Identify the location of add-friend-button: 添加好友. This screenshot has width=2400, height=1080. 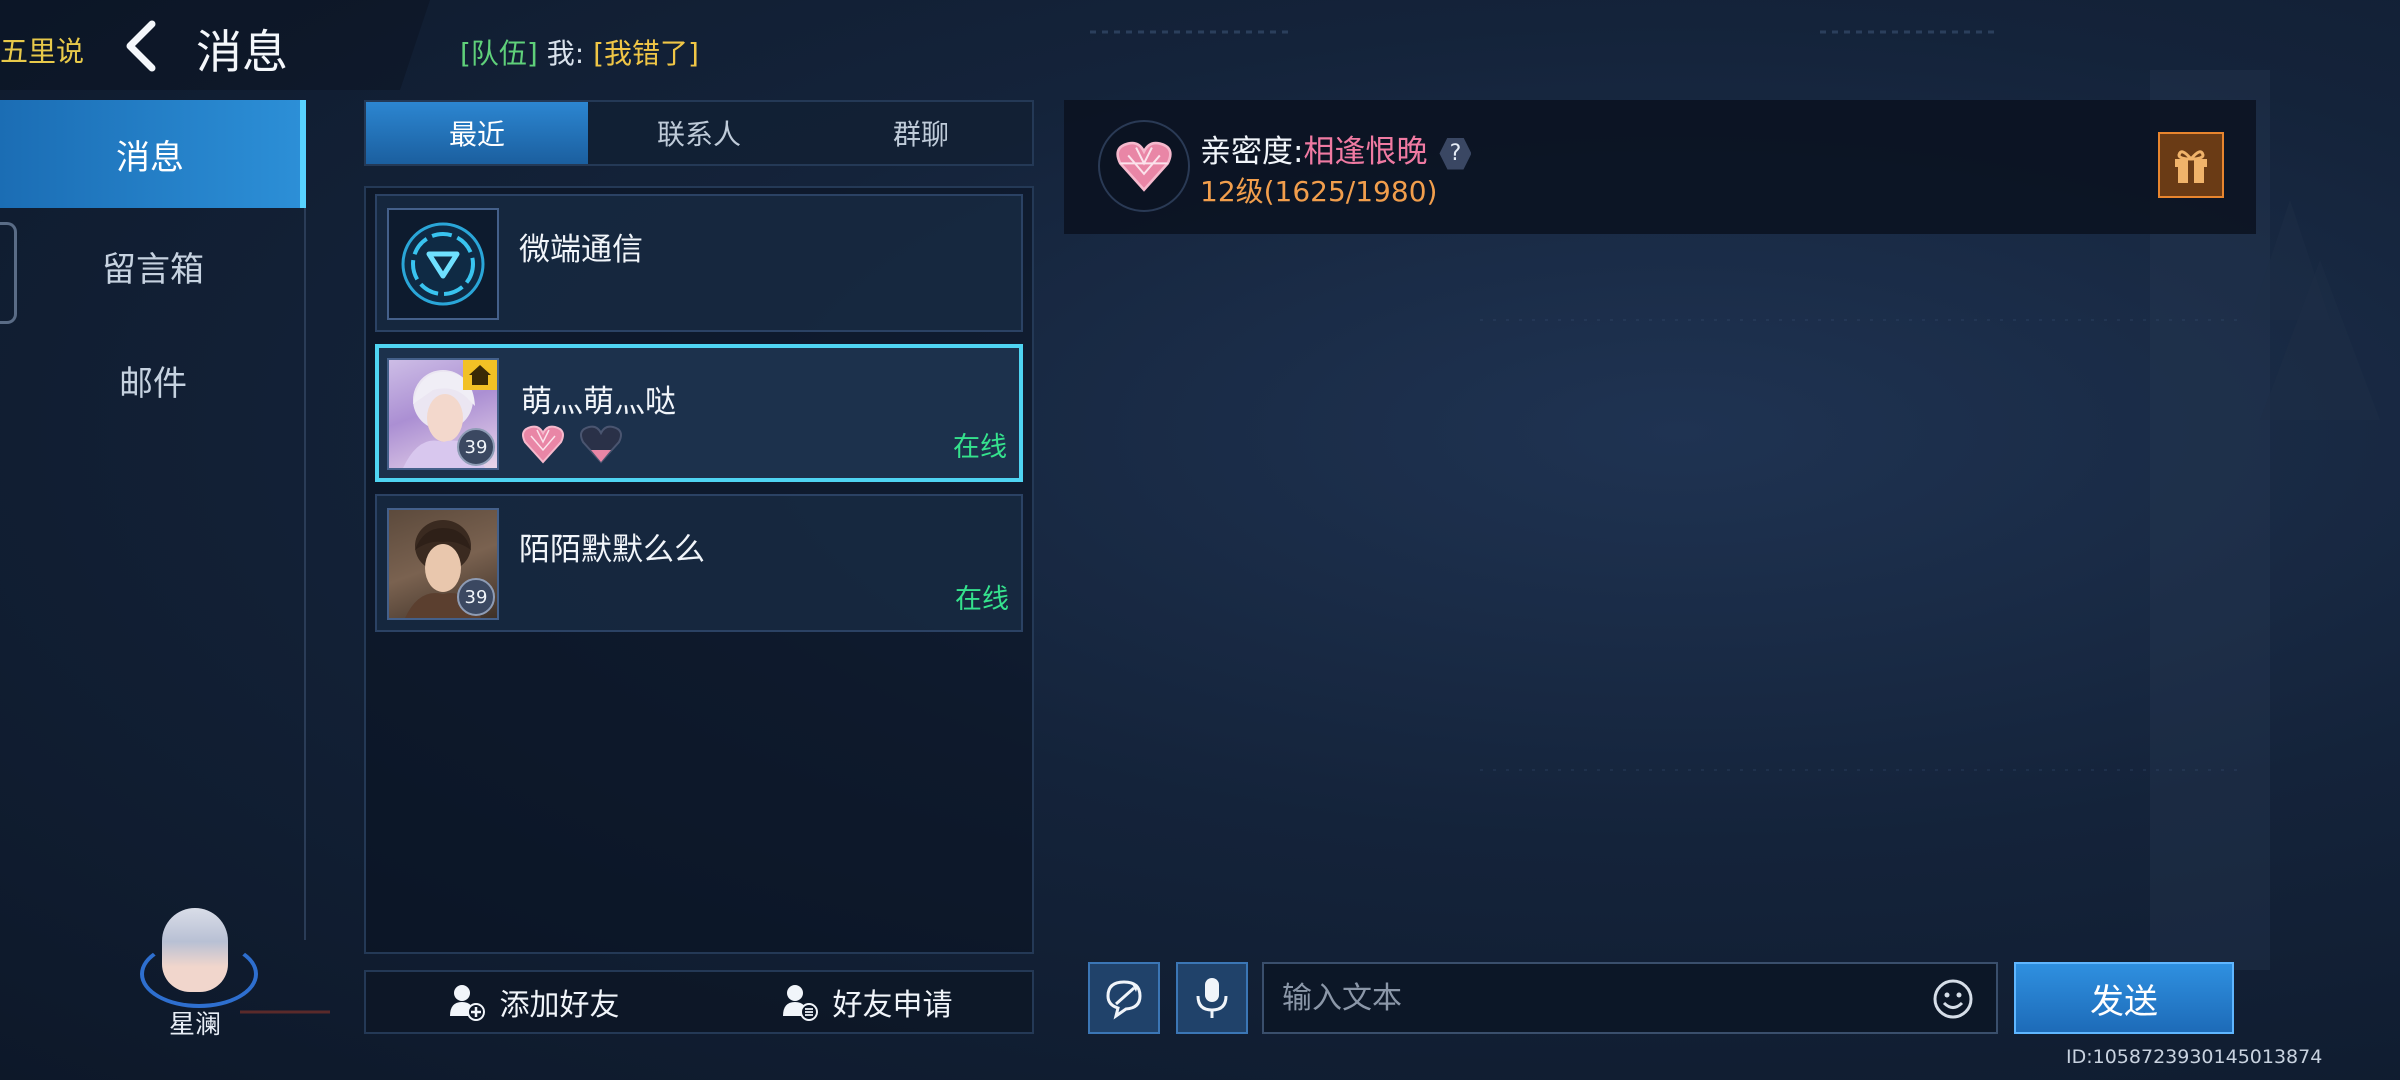
(532, 1002).